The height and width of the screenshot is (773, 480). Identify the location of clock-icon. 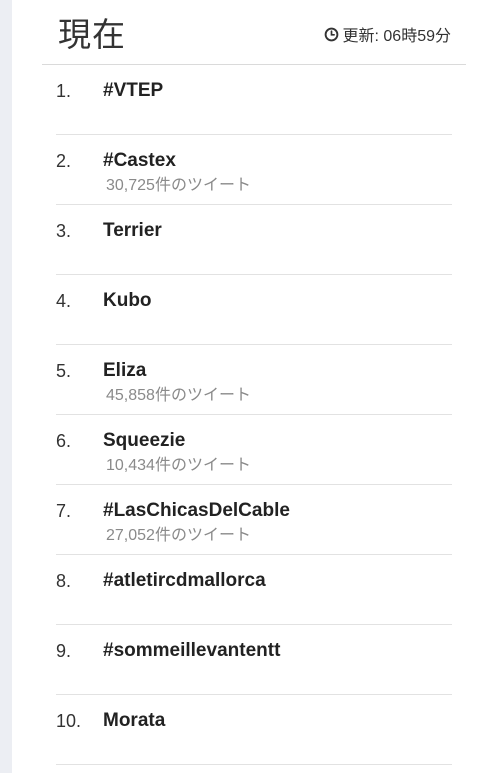
(331, 34).